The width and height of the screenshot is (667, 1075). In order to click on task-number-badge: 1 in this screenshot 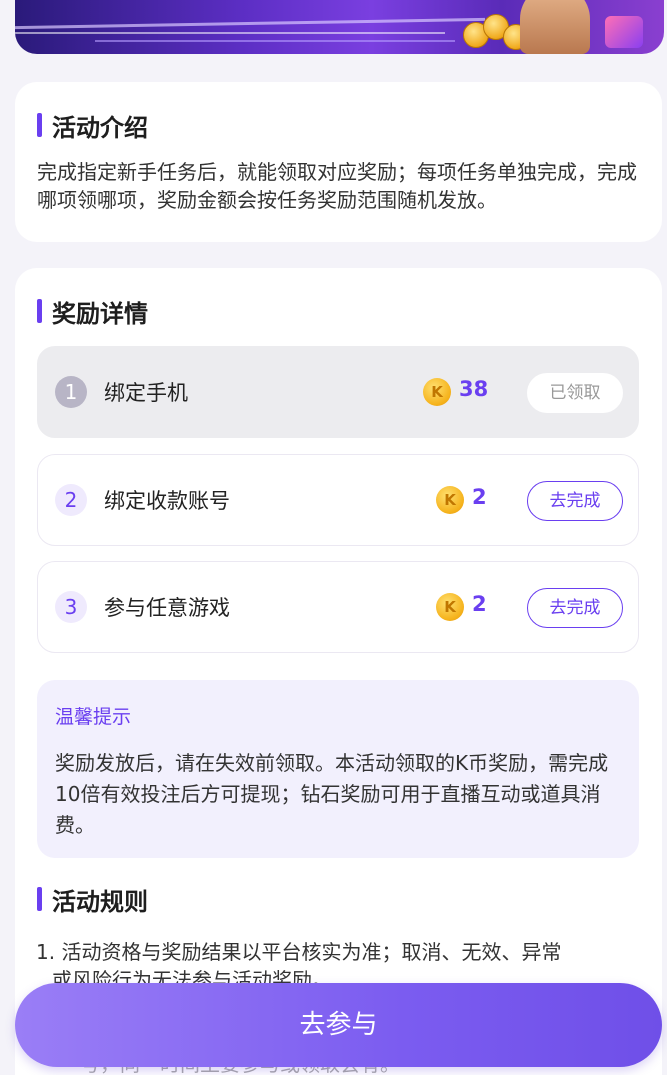, I will do `click(71, 392)`.